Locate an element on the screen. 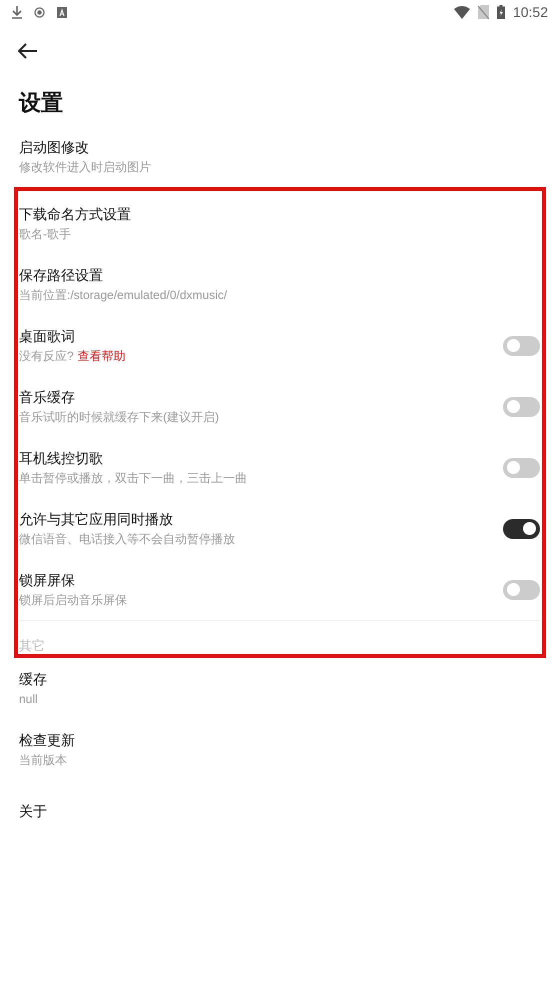 This screenshot has width=560, height=997. setting-title: 启动图修改 is located at coordinates (85, 147).